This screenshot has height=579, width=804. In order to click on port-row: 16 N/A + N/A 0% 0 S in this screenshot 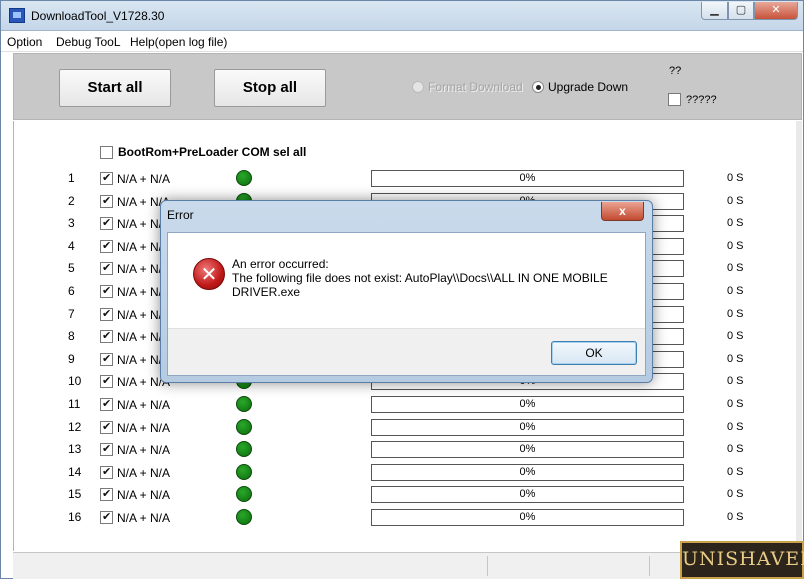, I will do `click(408, 518)`.